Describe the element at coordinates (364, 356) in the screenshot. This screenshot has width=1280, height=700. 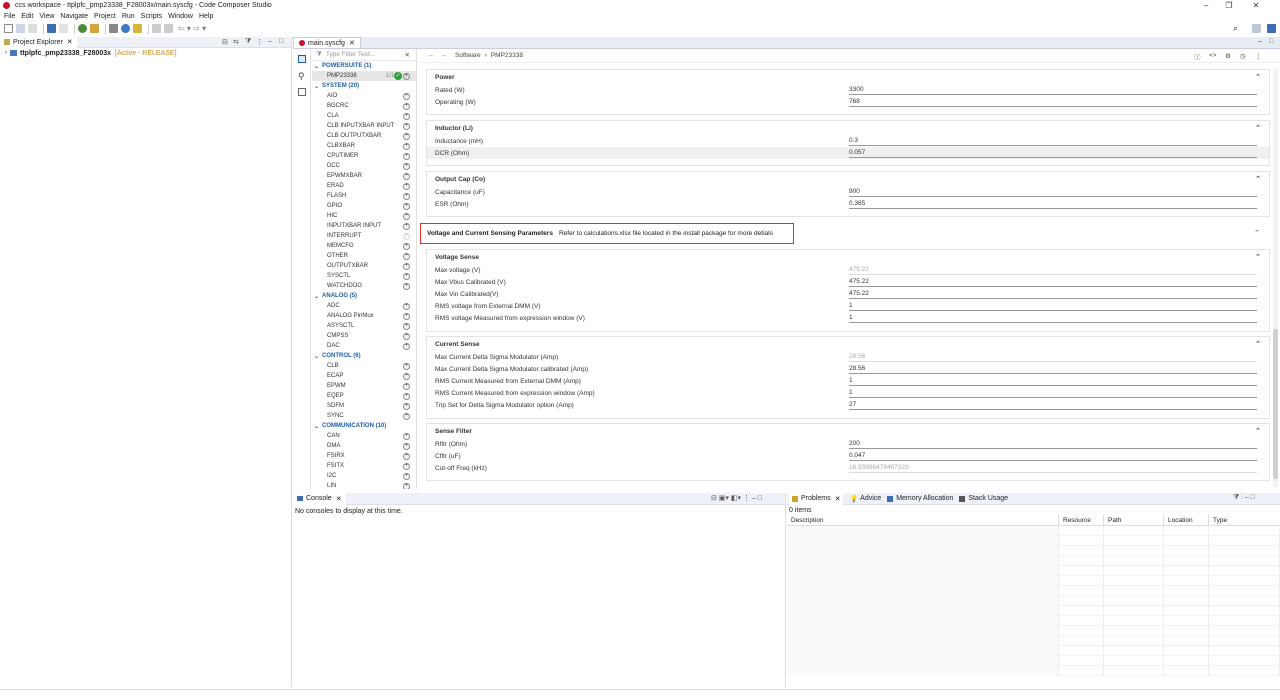
I see `category-header: ⌄ CONTROL (6)` at that location.